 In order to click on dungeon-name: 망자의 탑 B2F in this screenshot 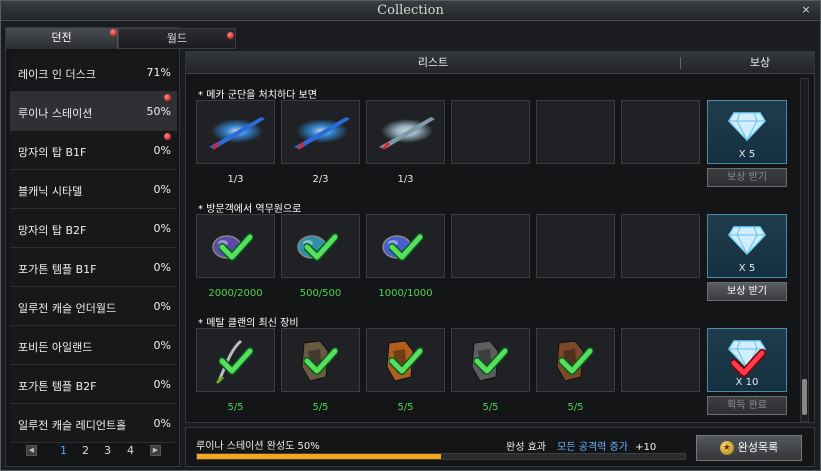, I will do `click(52, 230)`.